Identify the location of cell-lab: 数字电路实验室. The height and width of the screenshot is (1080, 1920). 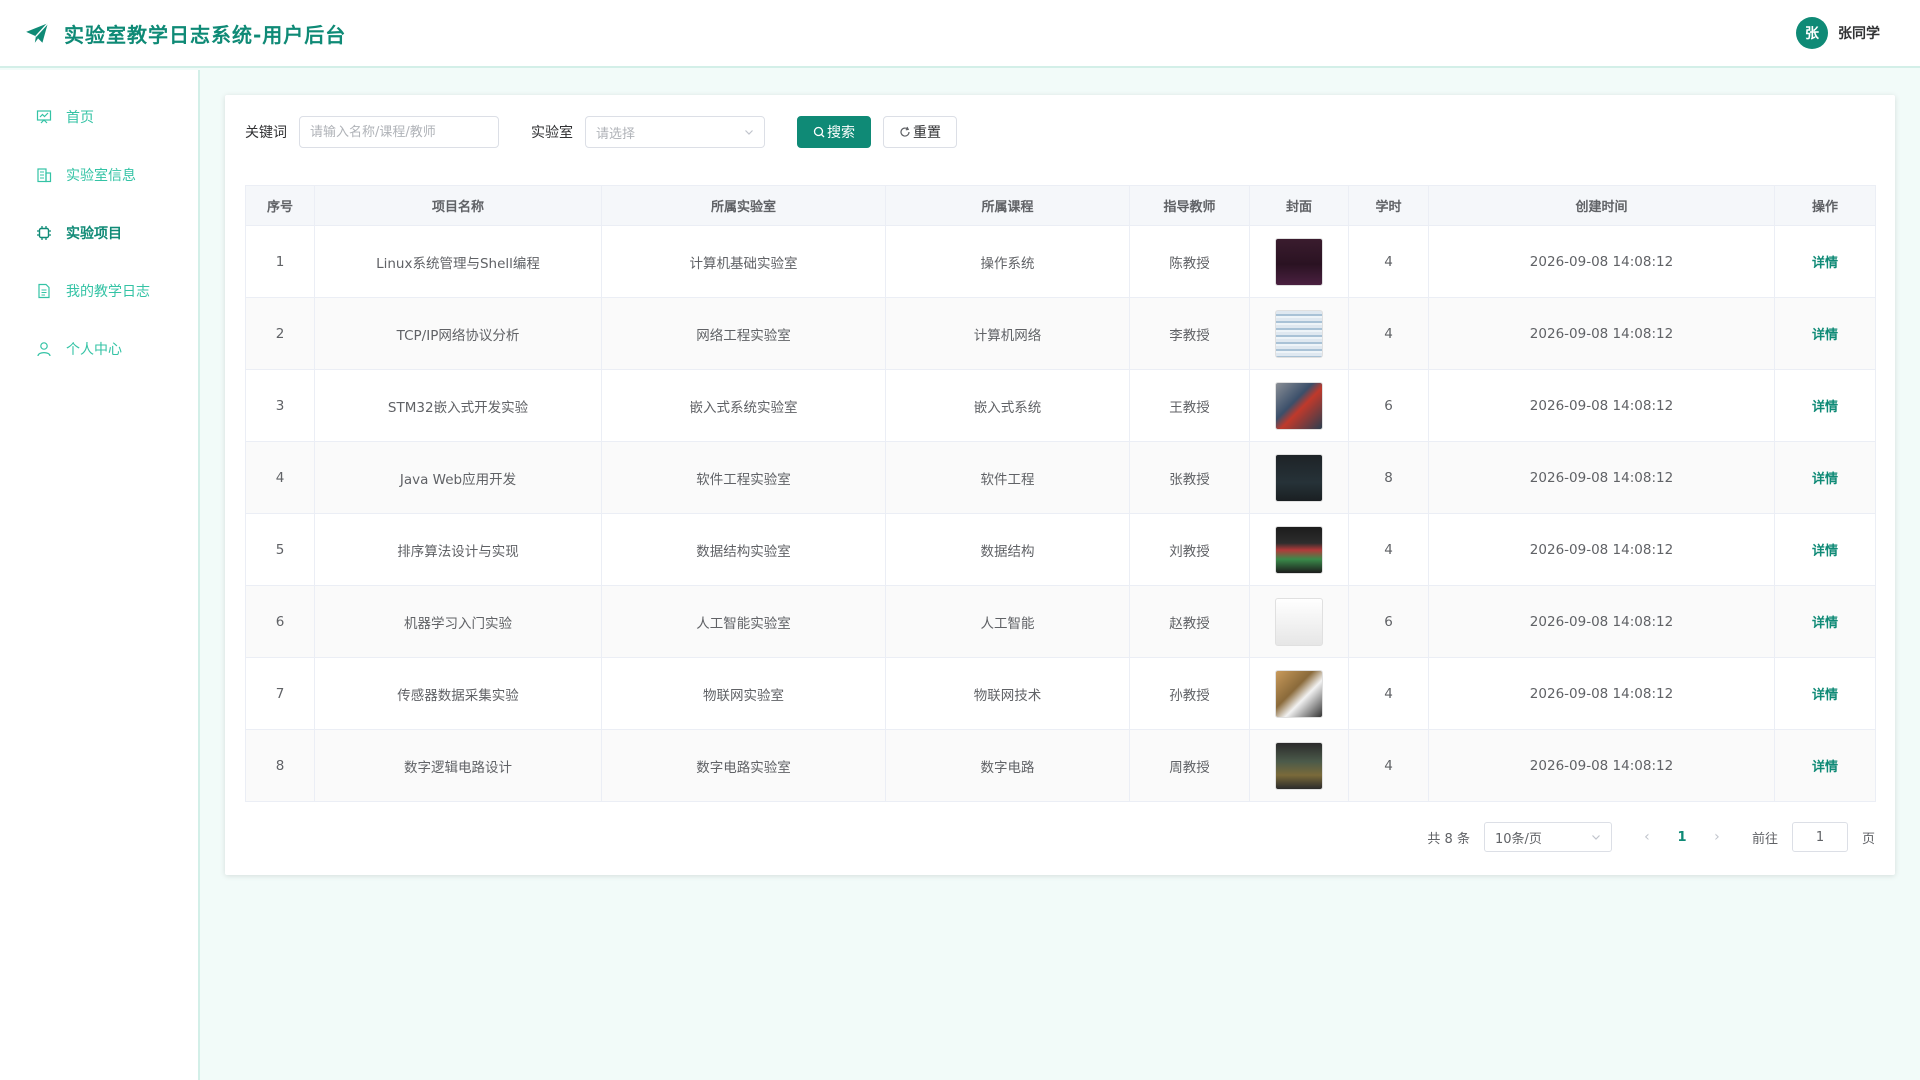
(743, 765).